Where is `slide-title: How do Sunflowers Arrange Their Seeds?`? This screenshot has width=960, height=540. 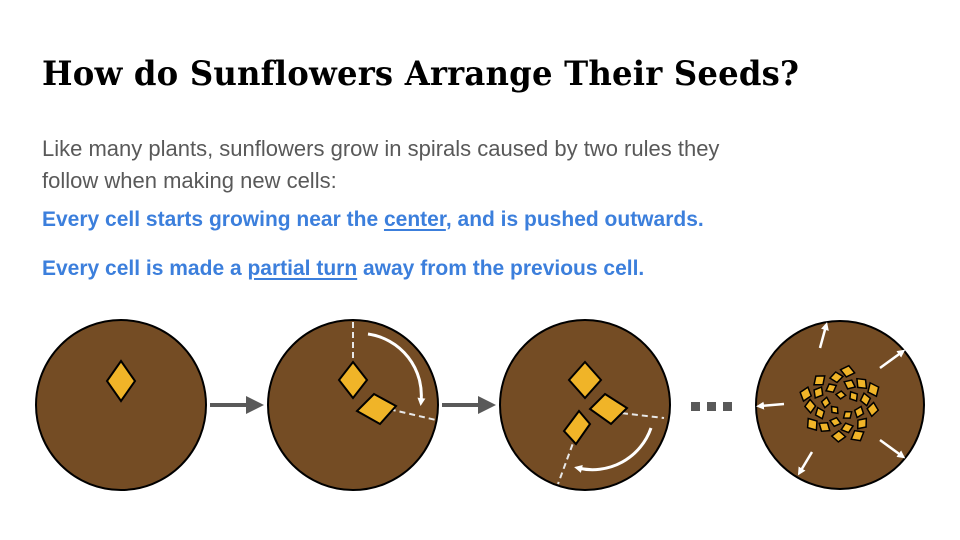 slide-title: How do Sunflowers Arrange Their Seeds? is located at coordinates (421, 74).